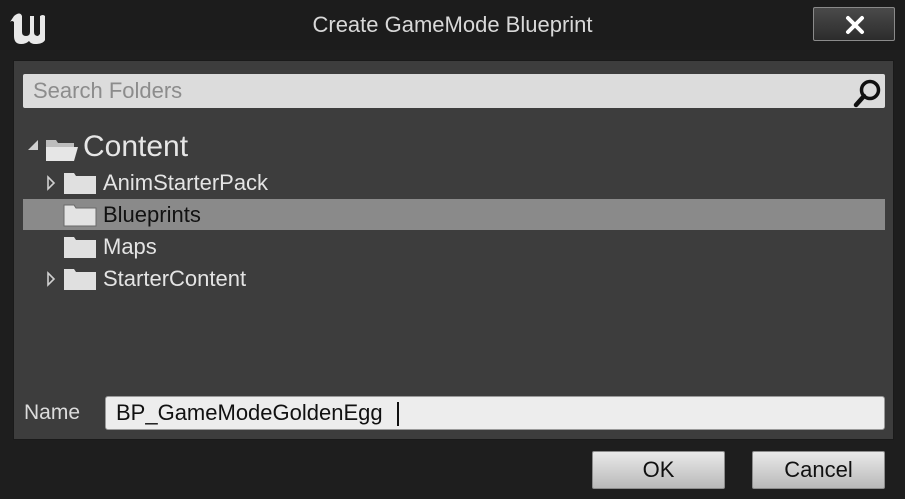 The width and height of the screenshot is (905, 499). Describe the element at coordinates (130, 246) in the screenshot. I see `tree-item-label: Maps` at that location.